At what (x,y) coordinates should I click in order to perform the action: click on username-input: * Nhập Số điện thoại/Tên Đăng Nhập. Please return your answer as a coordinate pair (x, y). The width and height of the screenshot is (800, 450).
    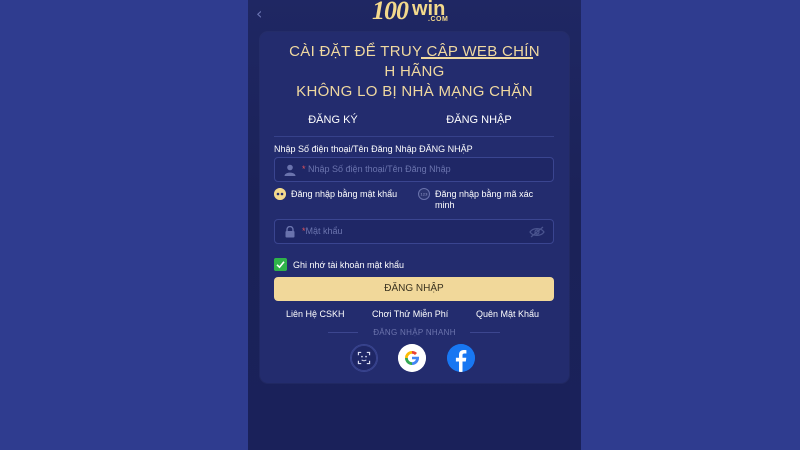
    Looking at the image, I should click on (414, 169).